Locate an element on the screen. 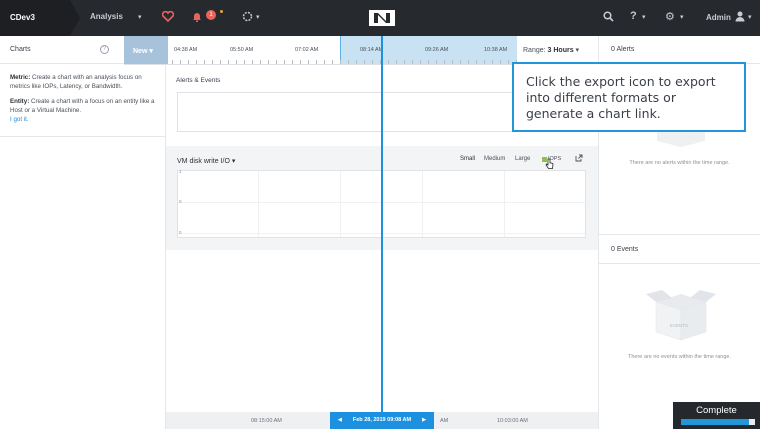 This screenshot has height=429, width=760. new-chart-button: New ▾ is located at coordinates (146, 50).